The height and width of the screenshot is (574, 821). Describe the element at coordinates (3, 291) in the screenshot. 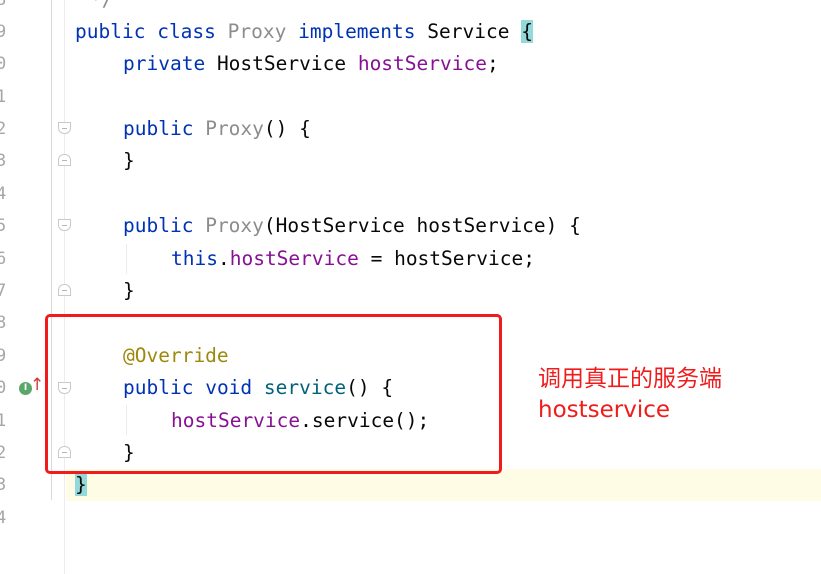

I see `line-number: 7` at that location.